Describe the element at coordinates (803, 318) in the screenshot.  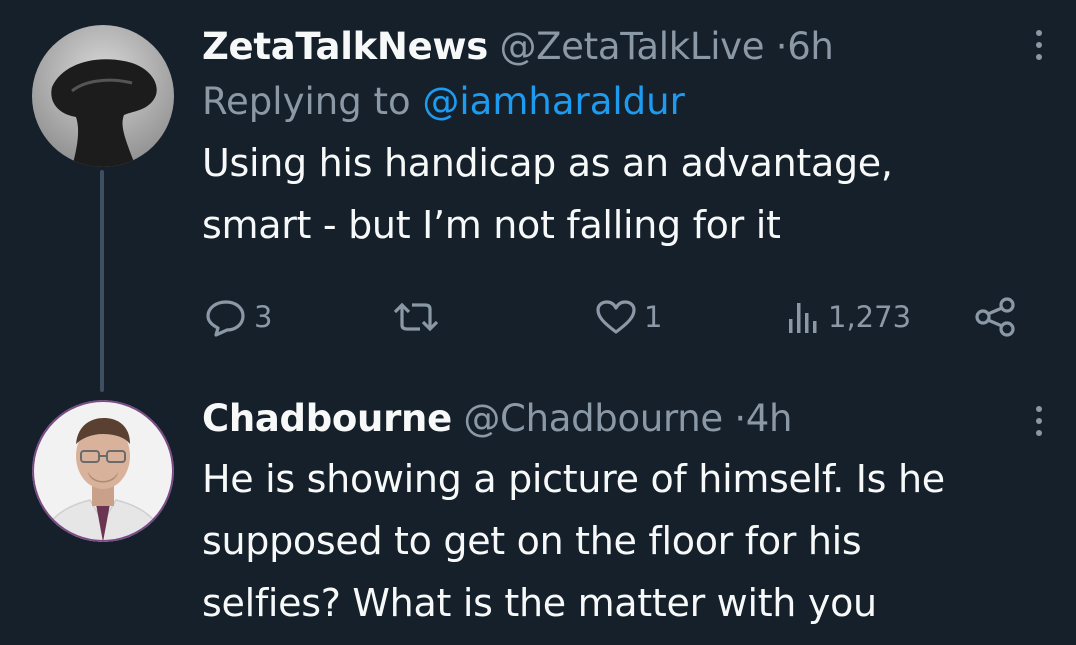
I see `views-icon` at that location.